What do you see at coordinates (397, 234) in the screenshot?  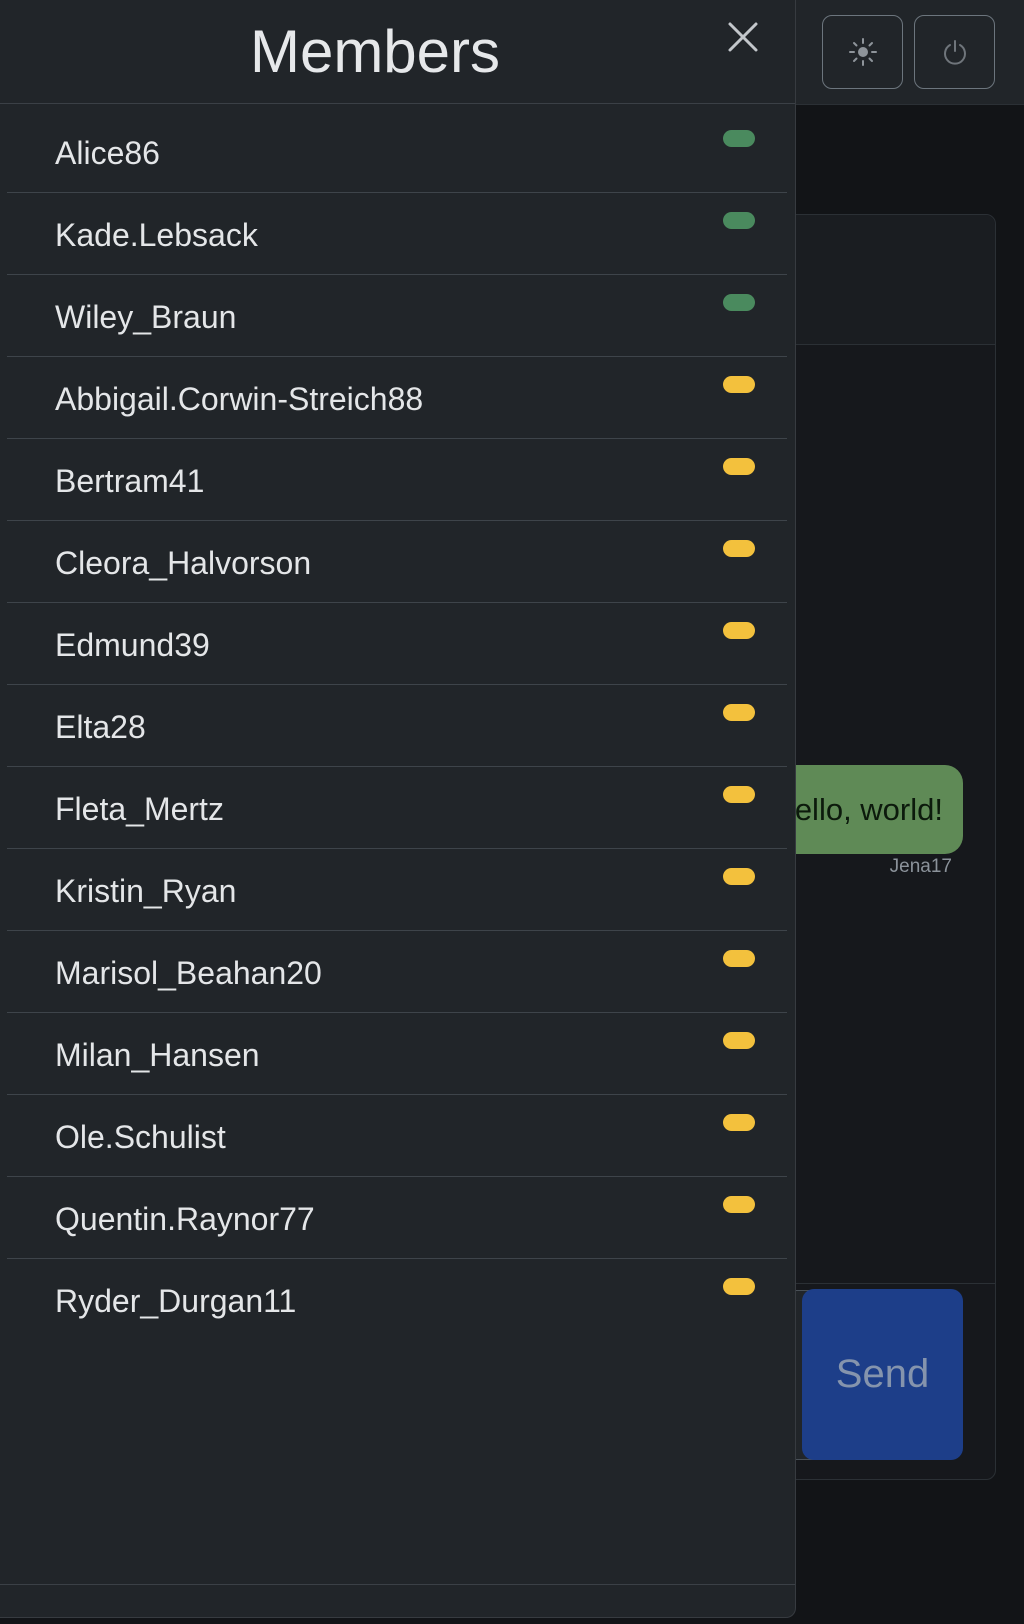 I see `member-row: Kade.Lebsack` at bounding box center [397, 234].